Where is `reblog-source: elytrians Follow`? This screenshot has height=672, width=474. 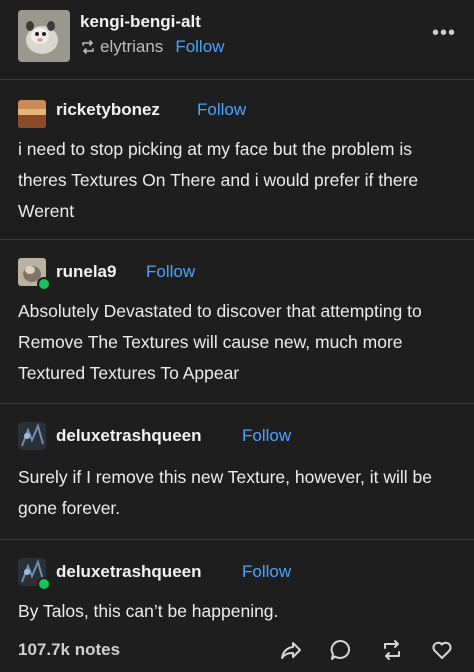
reblog-source: elytrians Follow is located at coordinates (152, 47).